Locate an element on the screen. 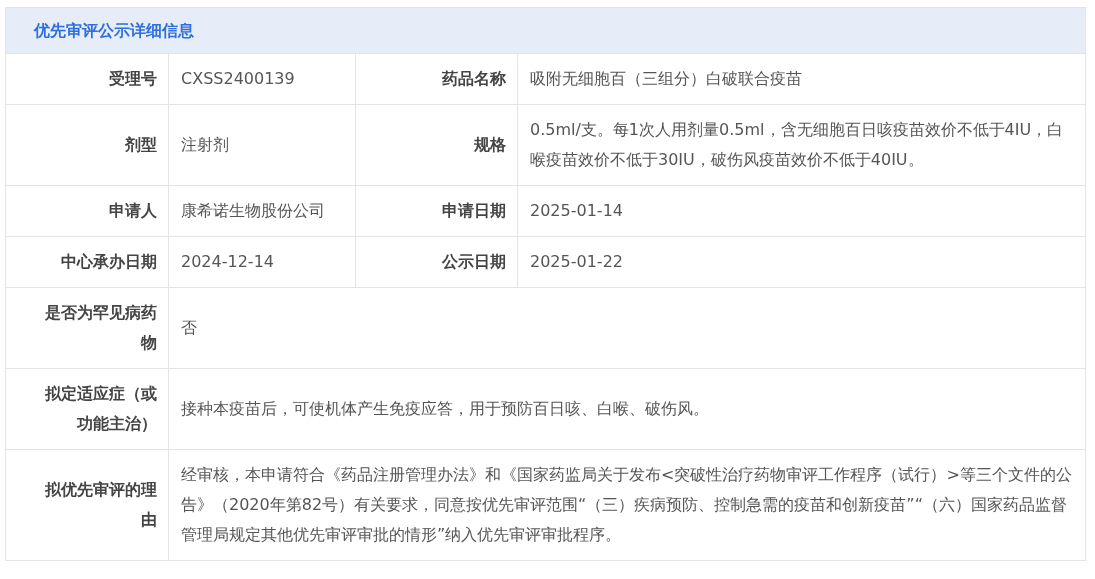 Image resolution: width=1095 pixels, height=579 pixels. field-value: CXSS2400139 is located at coordinates (238, 78).